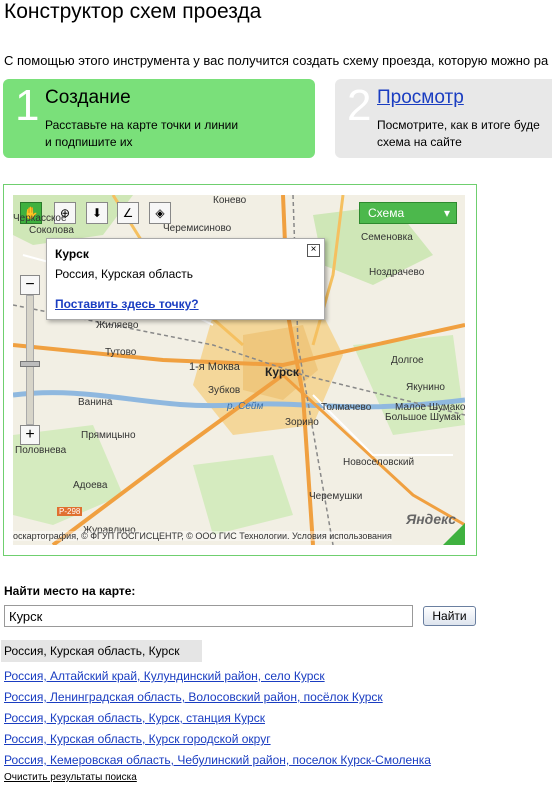  I want to click on clear-results-link: Очистить результаты поиска, so click(70, 777).